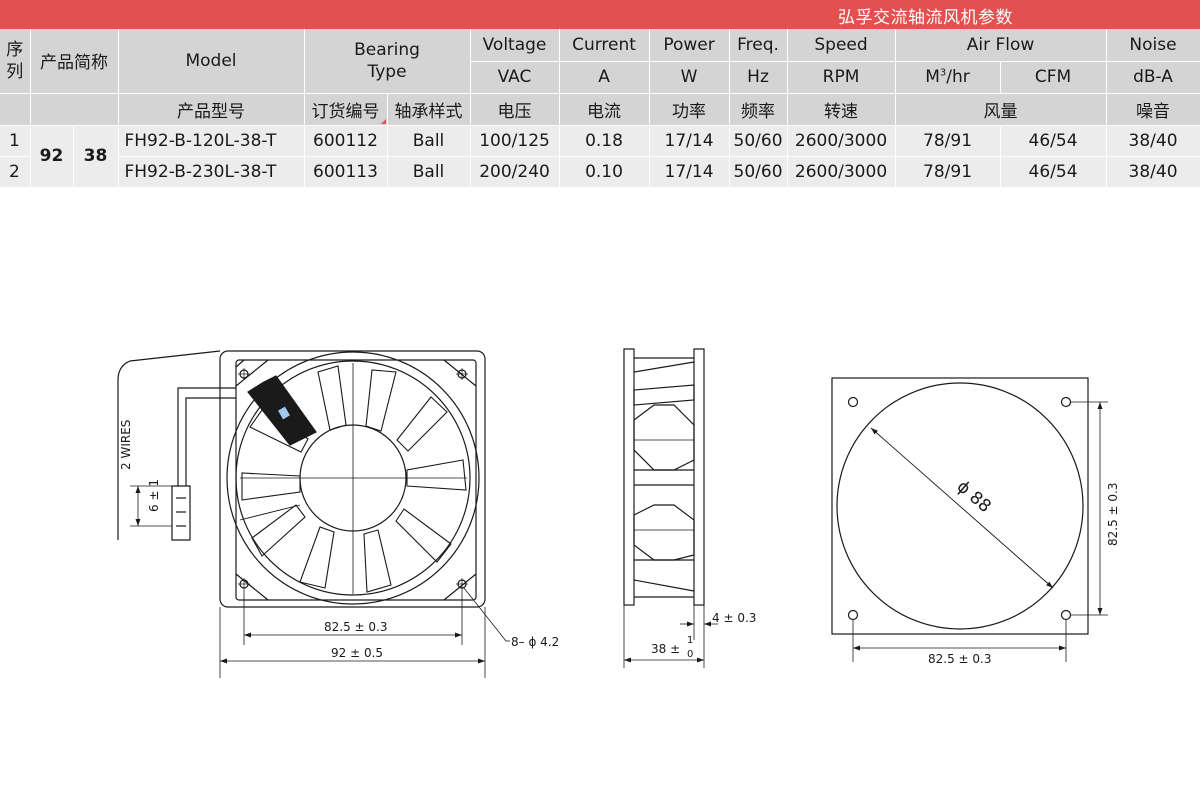  Describe the element at coordinates (974, 497) in the screenshot. I see `back-diameter-dim: ϕ 88` at that location.